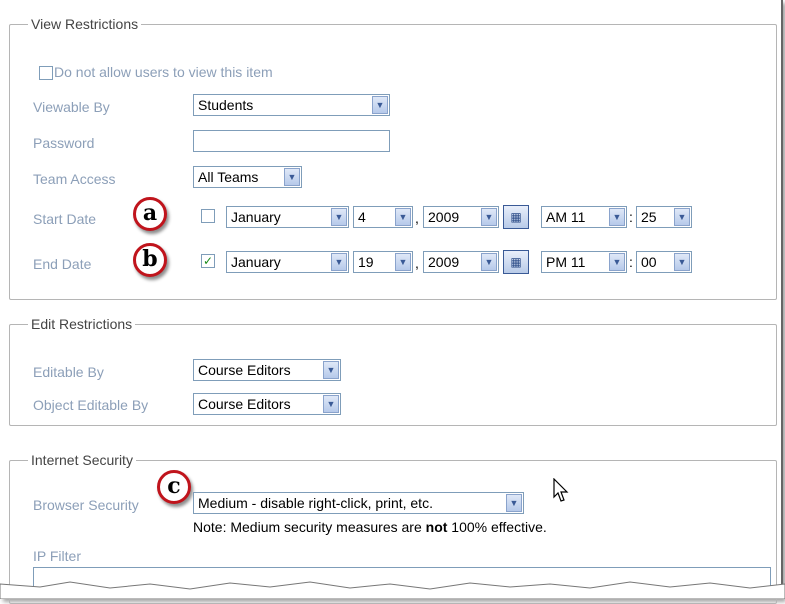  What do you see at coordinates (71, 107) in the screenshot?
I see `viewable-by-label: Viewable By` at bounding box center [71, 107].